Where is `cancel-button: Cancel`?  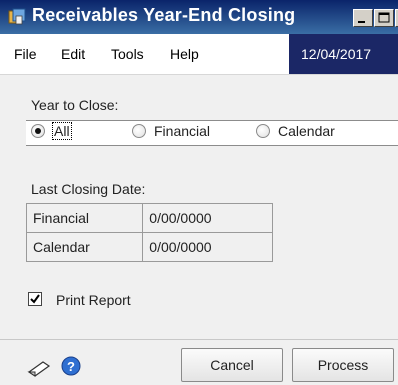
cancel-button: Cancel is located at coordinates (232, 365).